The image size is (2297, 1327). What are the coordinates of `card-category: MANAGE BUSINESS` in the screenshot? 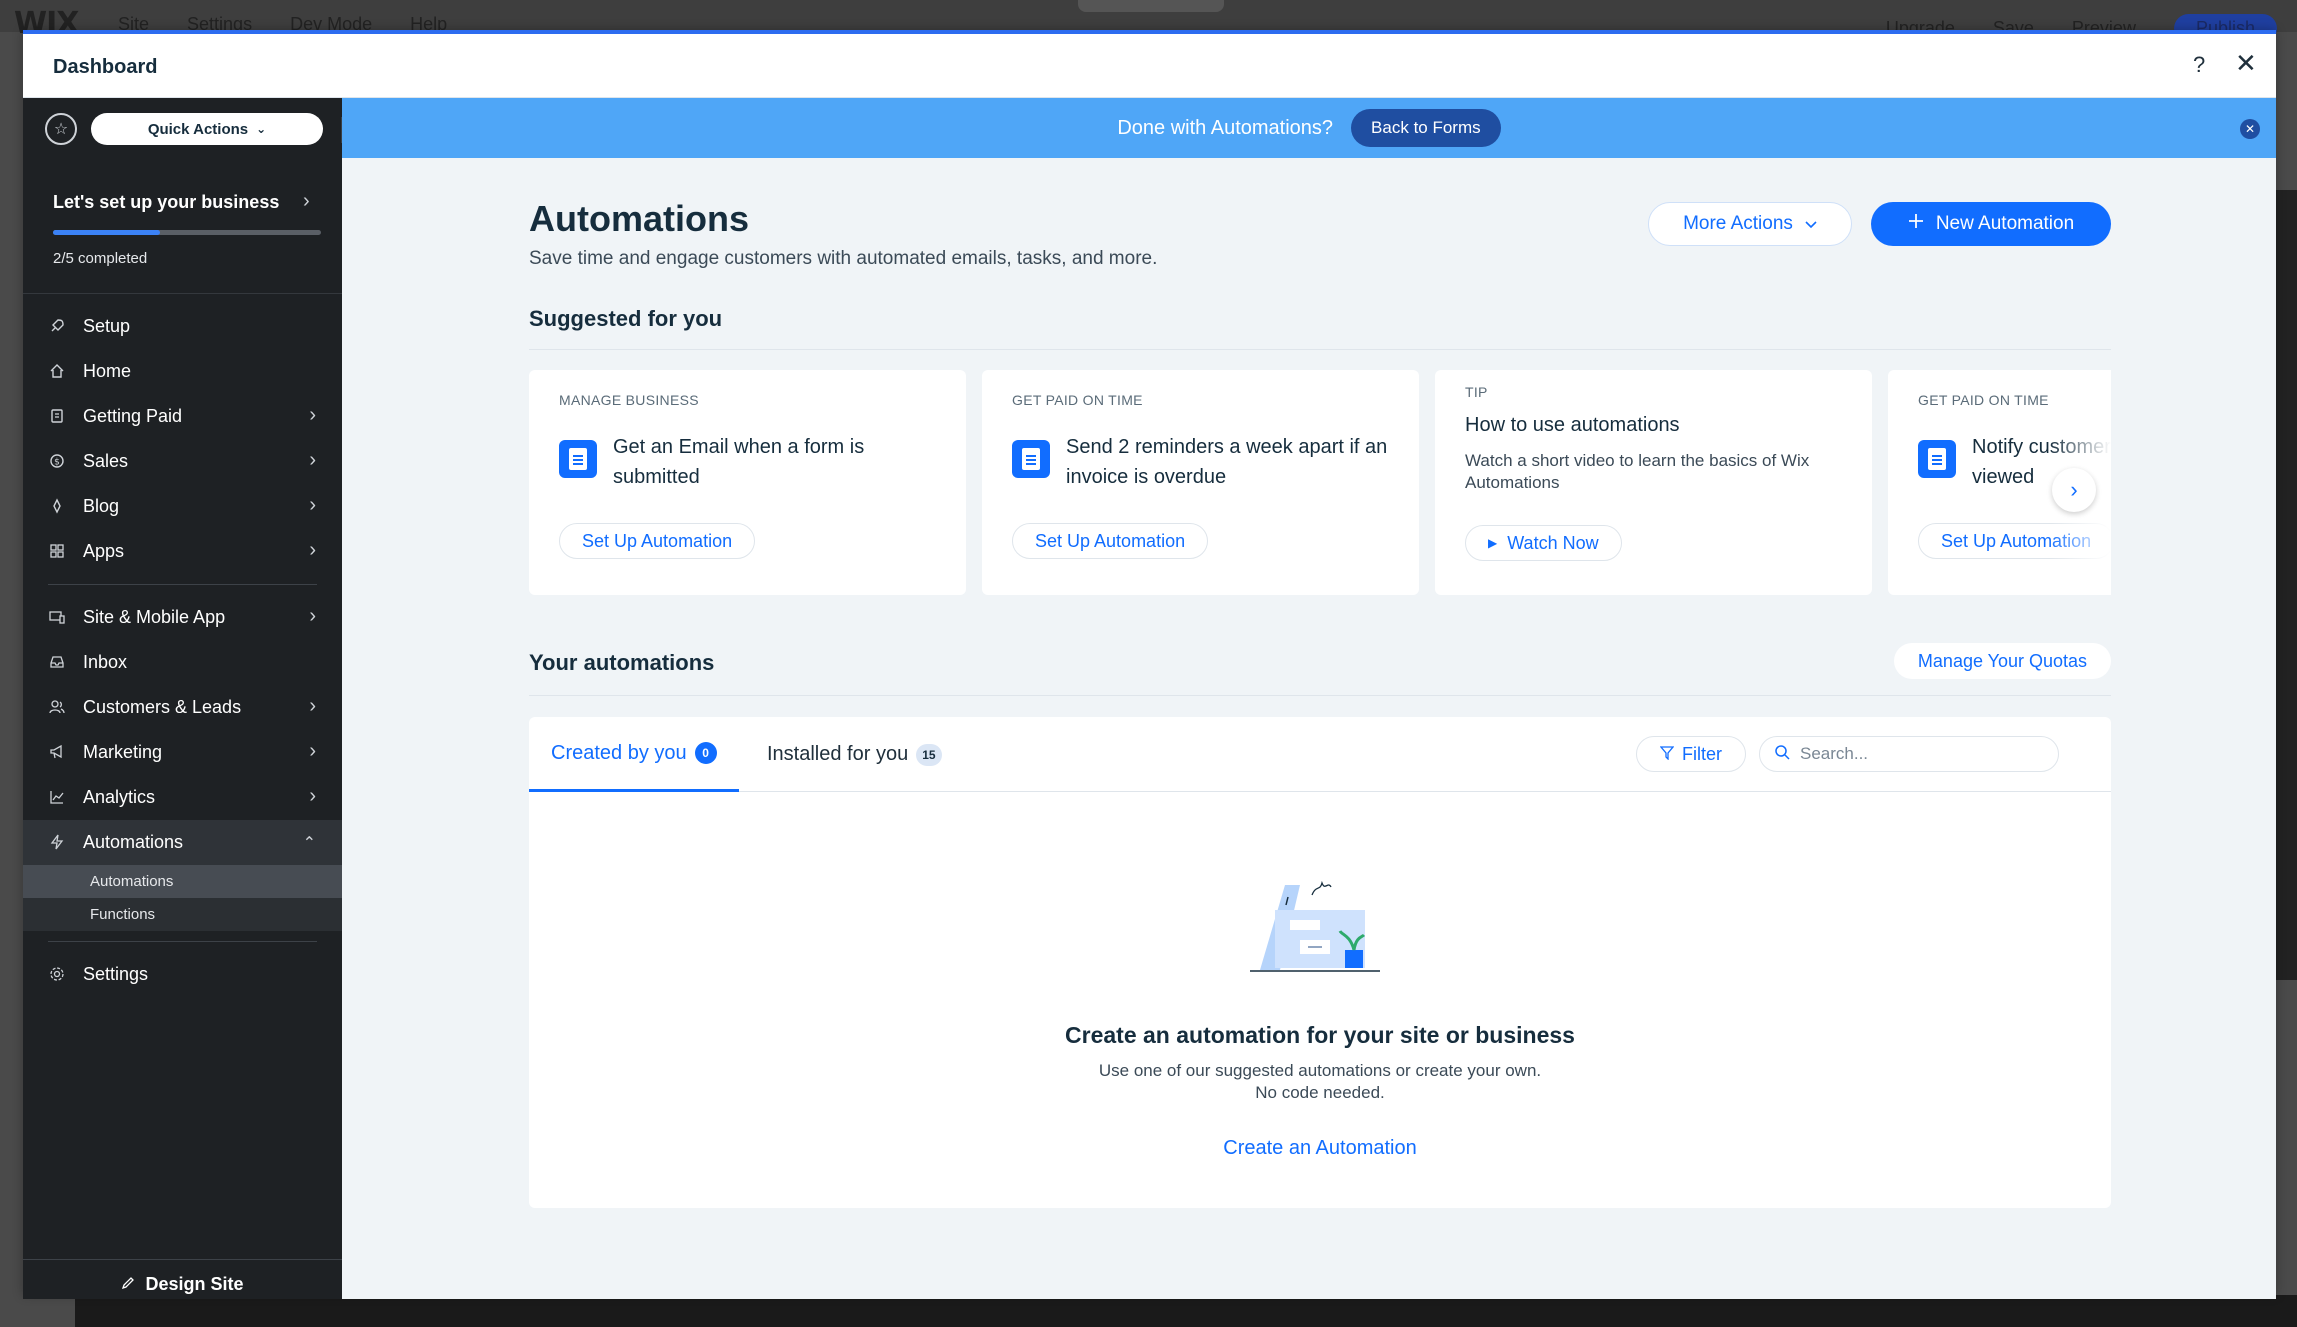 It's located at (629, 400).